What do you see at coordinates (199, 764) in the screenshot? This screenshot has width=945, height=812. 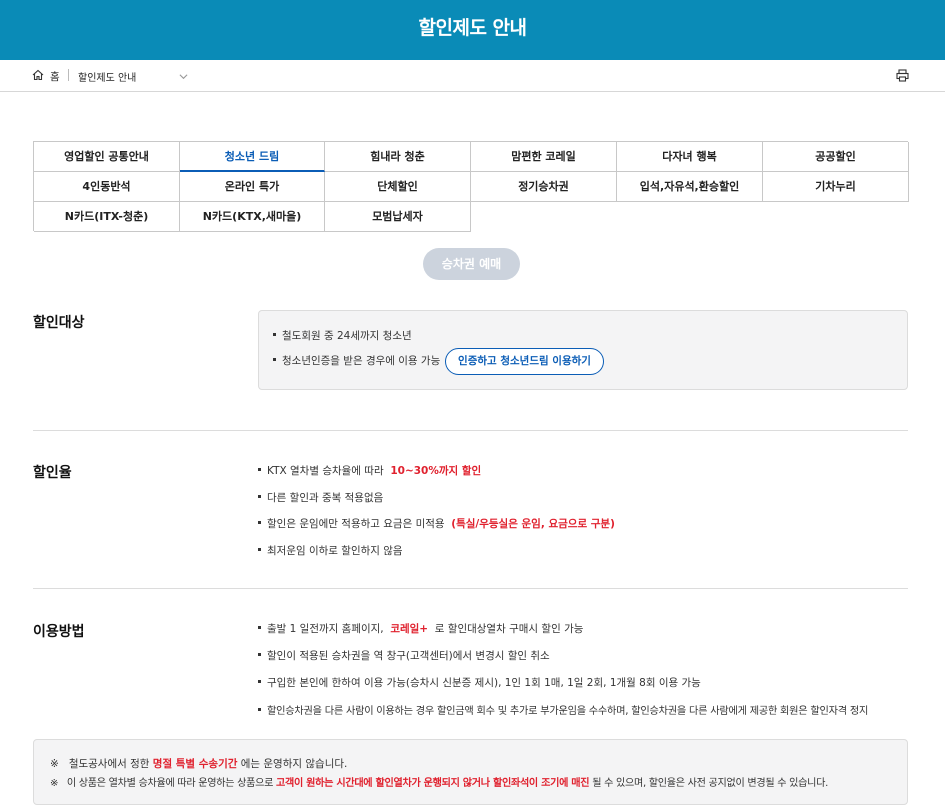 I see `notice-line: ※ 철도공사에서 정한 명절 특별 수송기간 에는 운영하지 않습니다.` at bounding box center [199, 764].